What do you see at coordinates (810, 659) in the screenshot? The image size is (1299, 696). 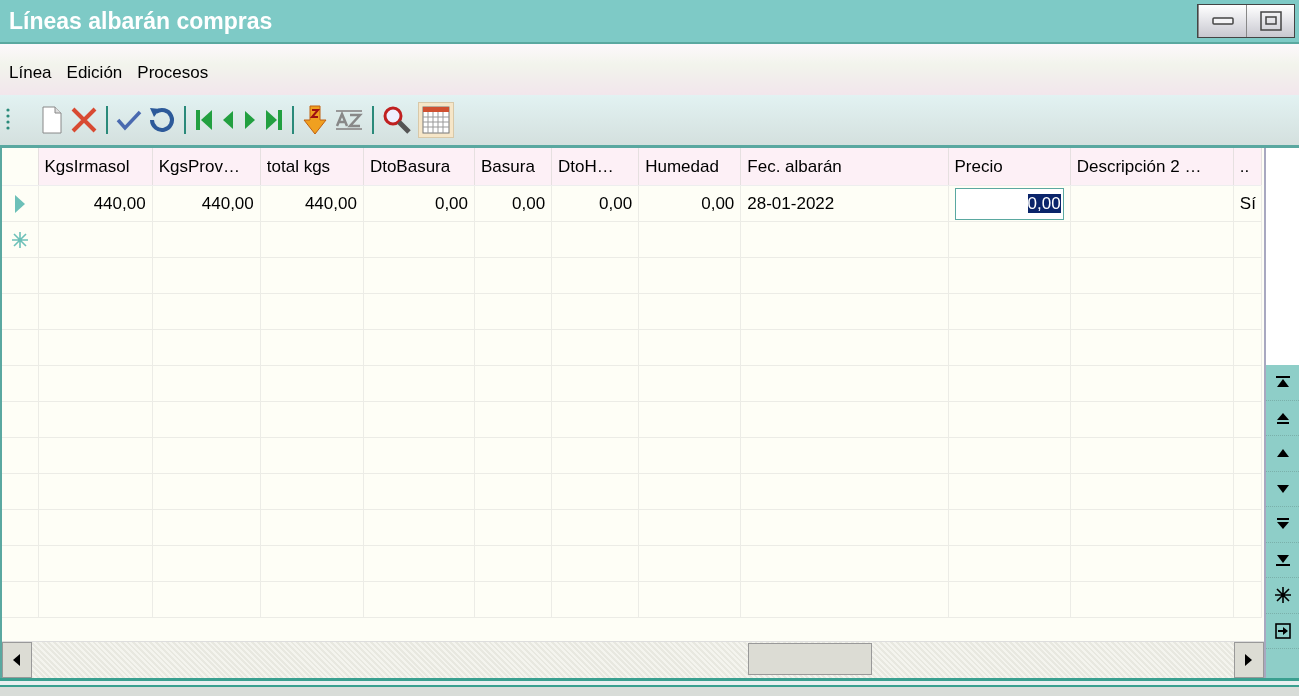 I see `scroll-thumb` at bounding box center [810, 659].